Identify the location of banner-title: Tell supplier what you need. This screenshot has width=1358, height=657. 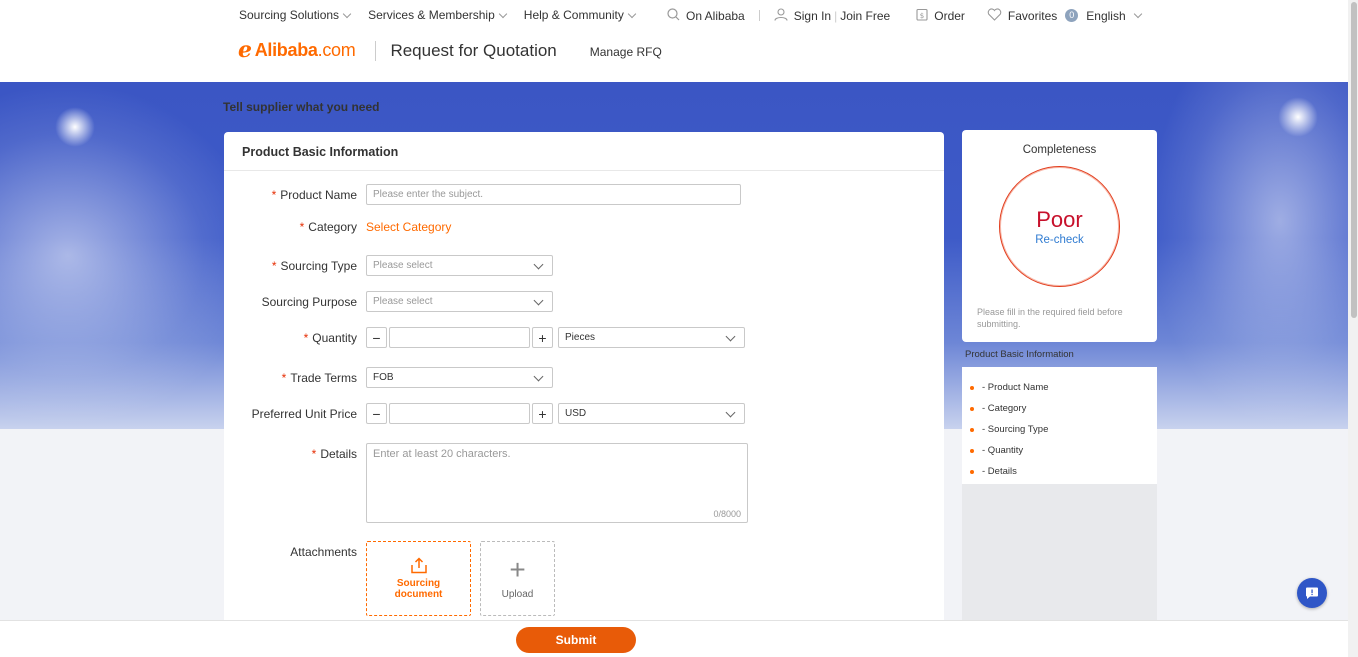
(301, 107).